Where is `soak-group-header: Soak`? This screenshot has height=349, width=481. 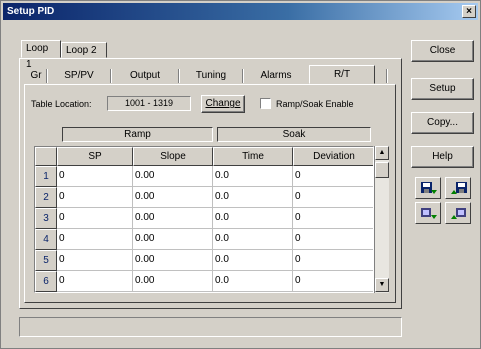 soak-group-header: Soak is located at coordinates (294, 134).